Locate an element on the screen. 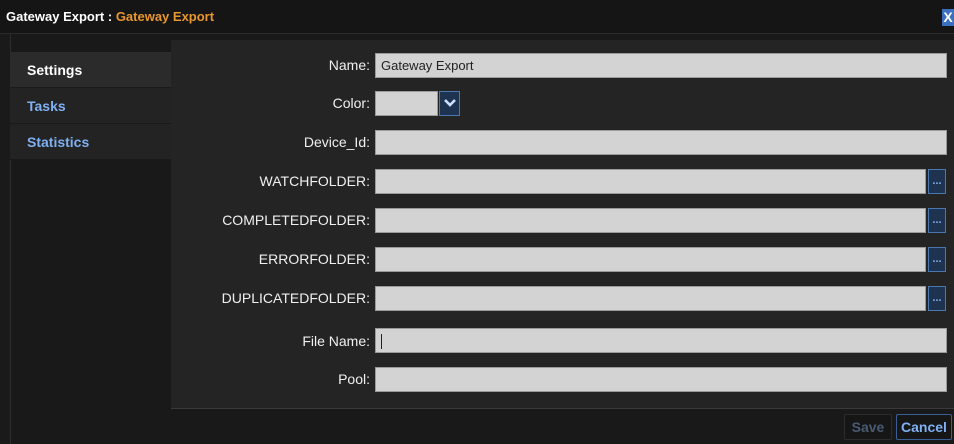 This screenshot has width=954, height=444. cancel-button: Cancel is located at coordinates (924, 427).